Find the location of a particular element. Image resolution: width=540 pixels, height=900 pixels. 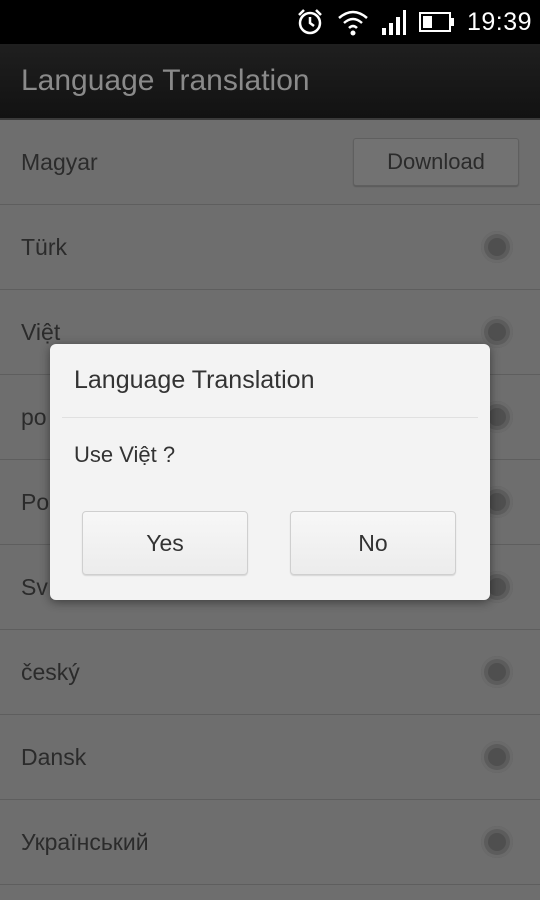

battery-icon is located at coordinates (436, 22).